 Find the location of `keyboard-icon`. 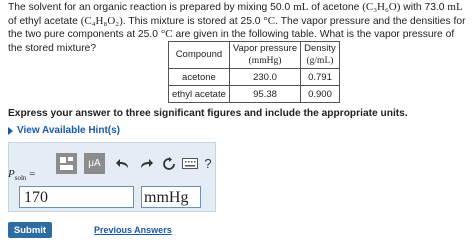

keyboard-icon is located at coordinates (189, 163).